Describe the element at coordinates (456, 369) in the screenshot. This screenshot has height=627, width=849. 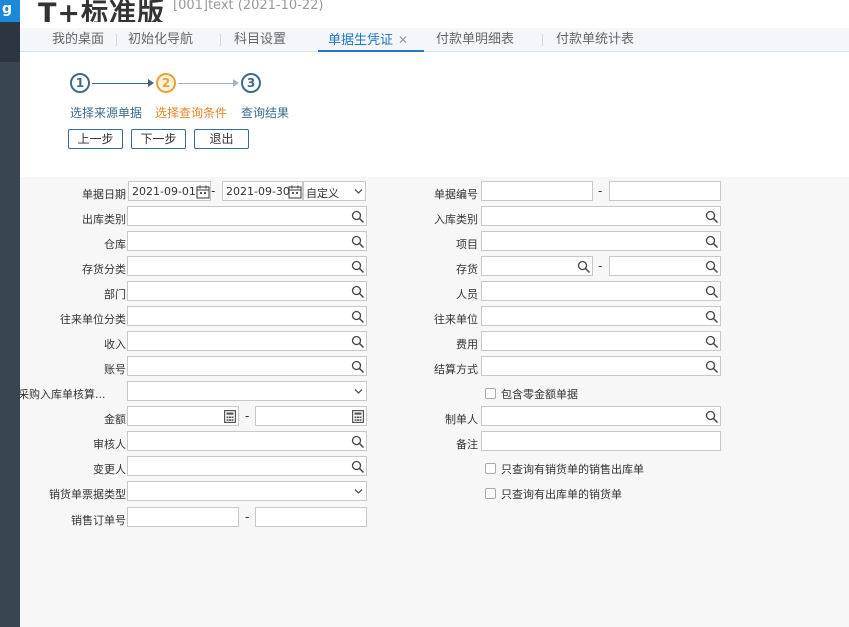
I see `settlement-label: 结算方式` at that location.